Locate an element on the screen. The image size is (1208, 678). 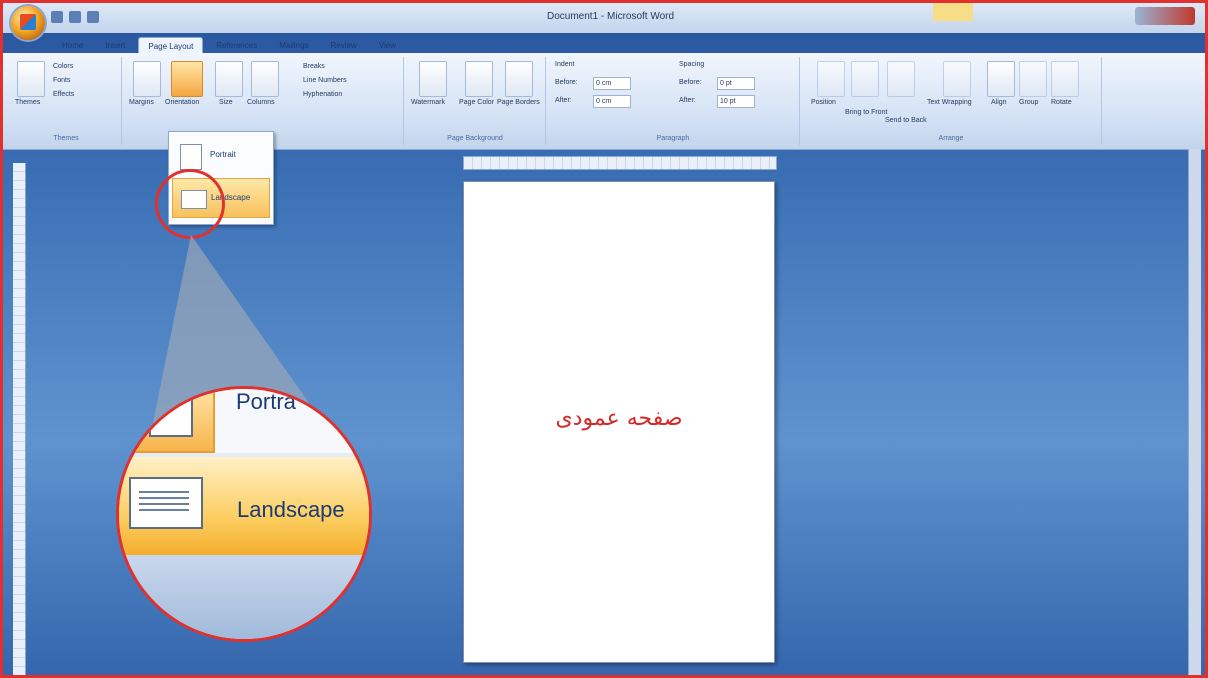
themes-button is located at coordinates (31, 79).